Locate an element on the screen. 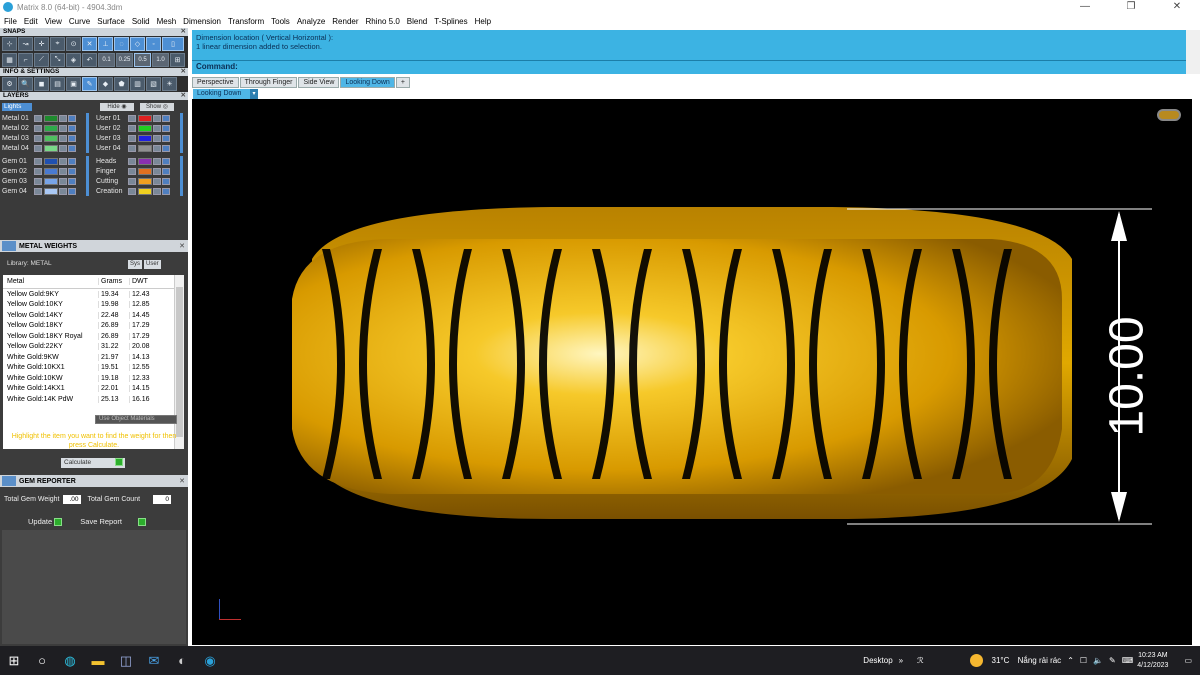  display-icon: ▤ is located at coordinates (57, 84).